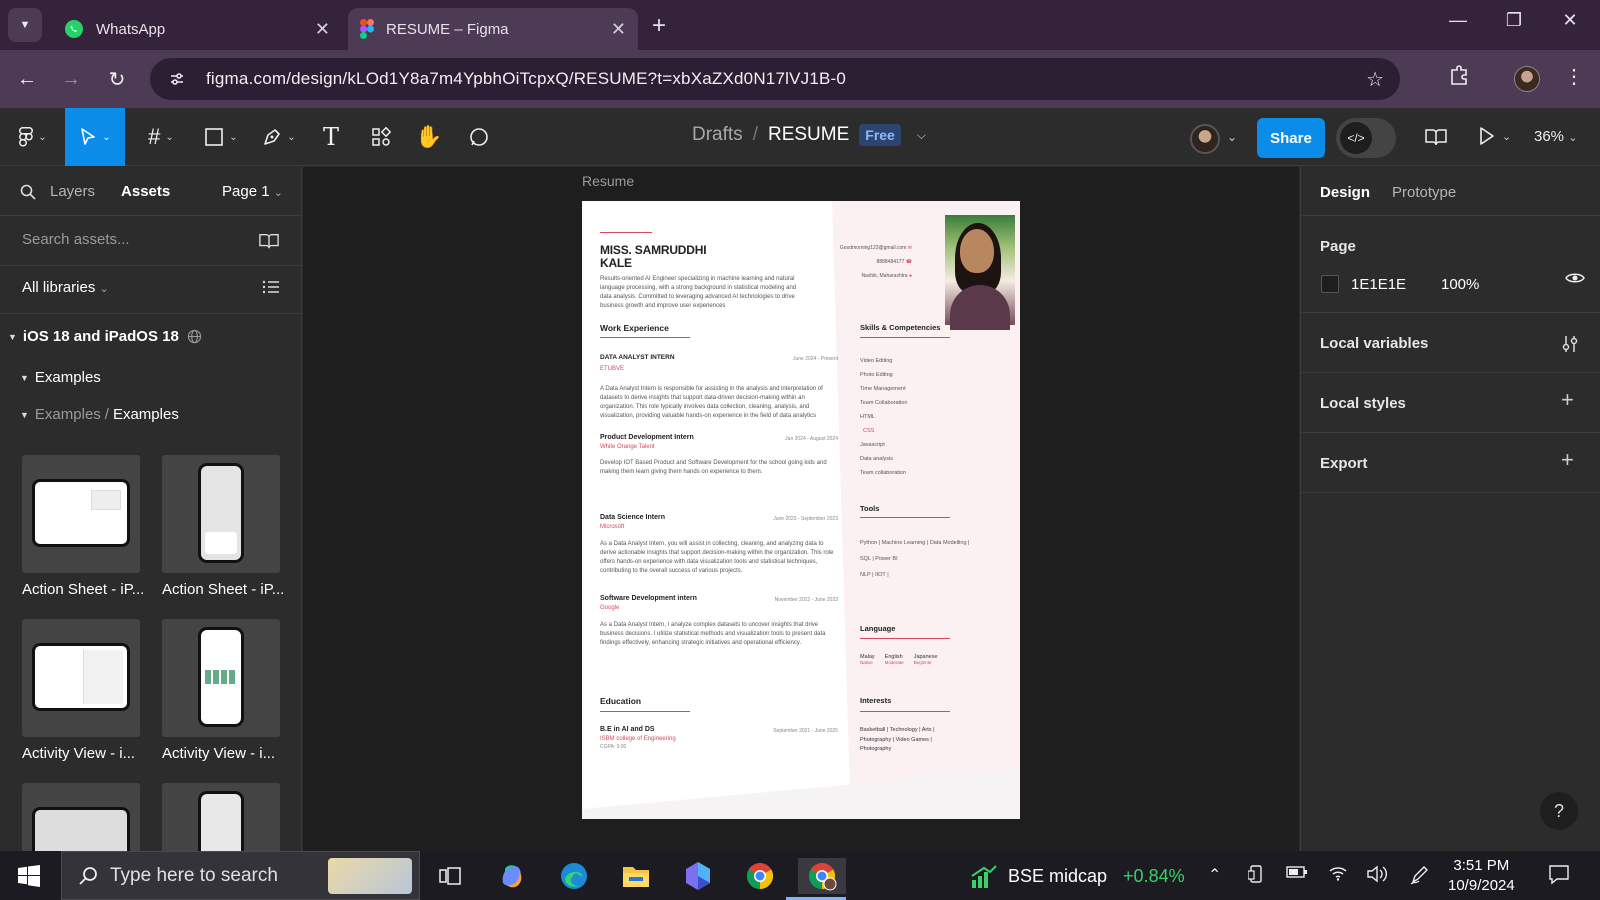  I want to click on bookmark-star-icon: ☆, so click(1375, 79).